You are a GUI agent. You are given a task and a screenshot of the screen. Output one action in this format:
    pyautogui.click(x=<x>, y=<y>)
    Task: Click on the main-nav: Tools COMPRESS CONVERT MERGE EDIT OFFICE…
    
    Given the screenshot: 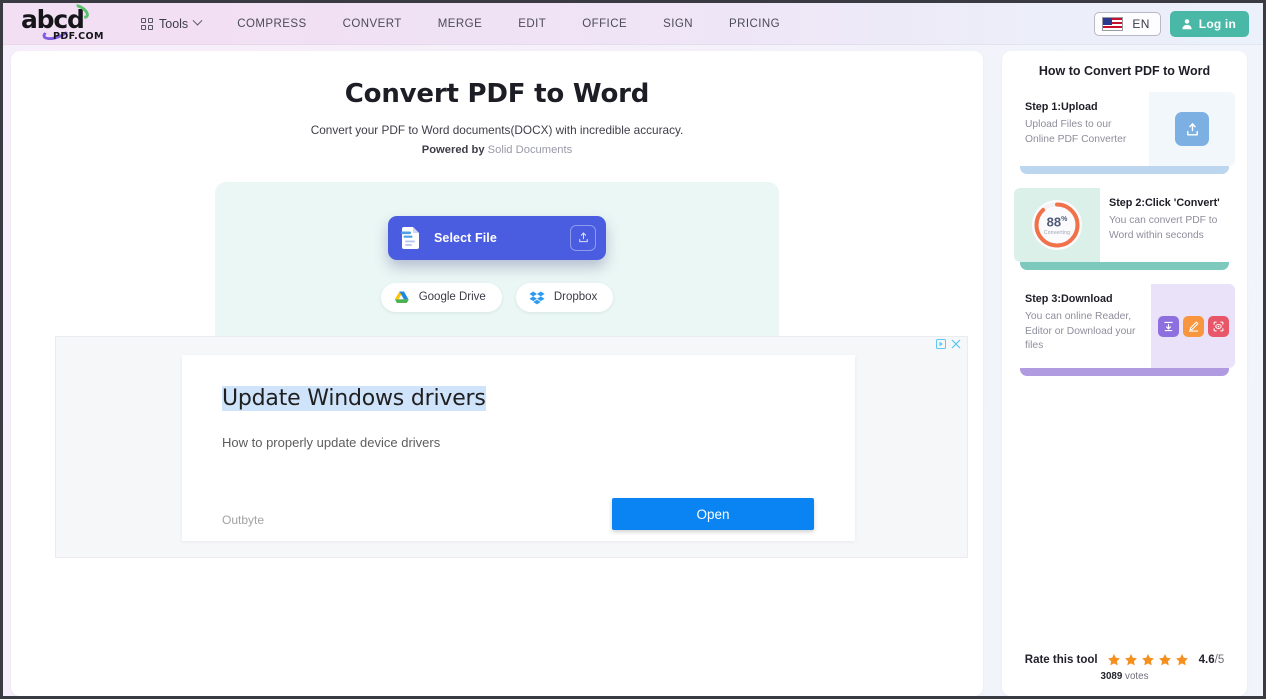 What is the action you would take?
    pyautogui.click(x=464, y=24)
    